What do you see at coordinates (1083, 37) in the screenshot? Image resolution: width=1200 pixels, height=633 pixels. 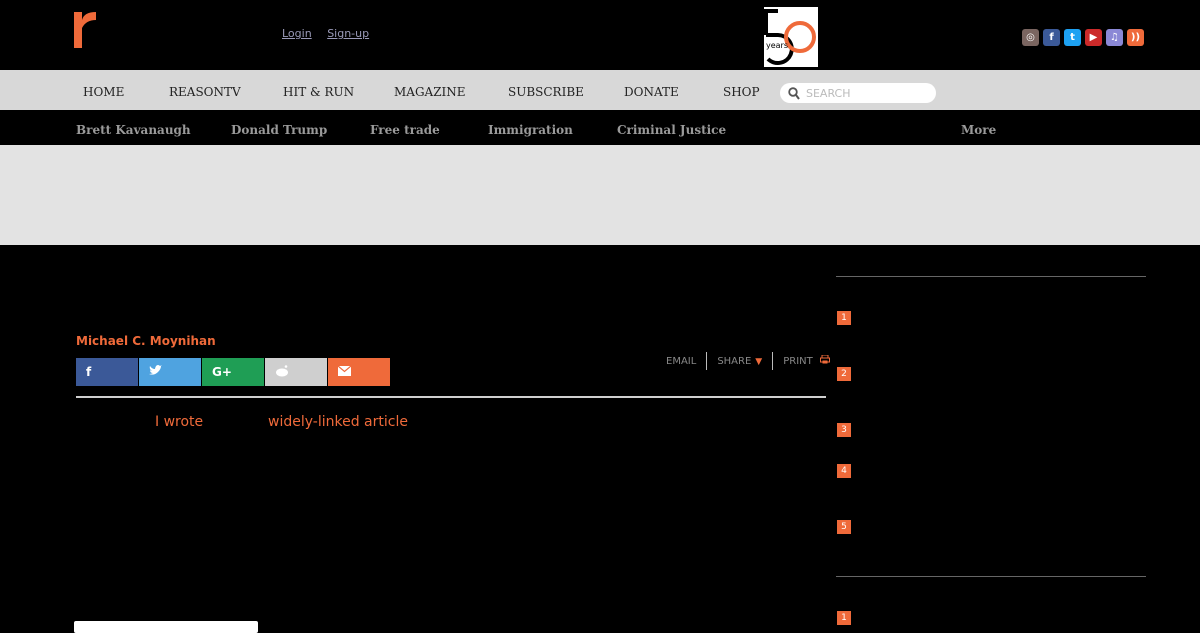 I see `social-links: ◎ f t ▶ ♫))` at bounding box center [1083, 37].